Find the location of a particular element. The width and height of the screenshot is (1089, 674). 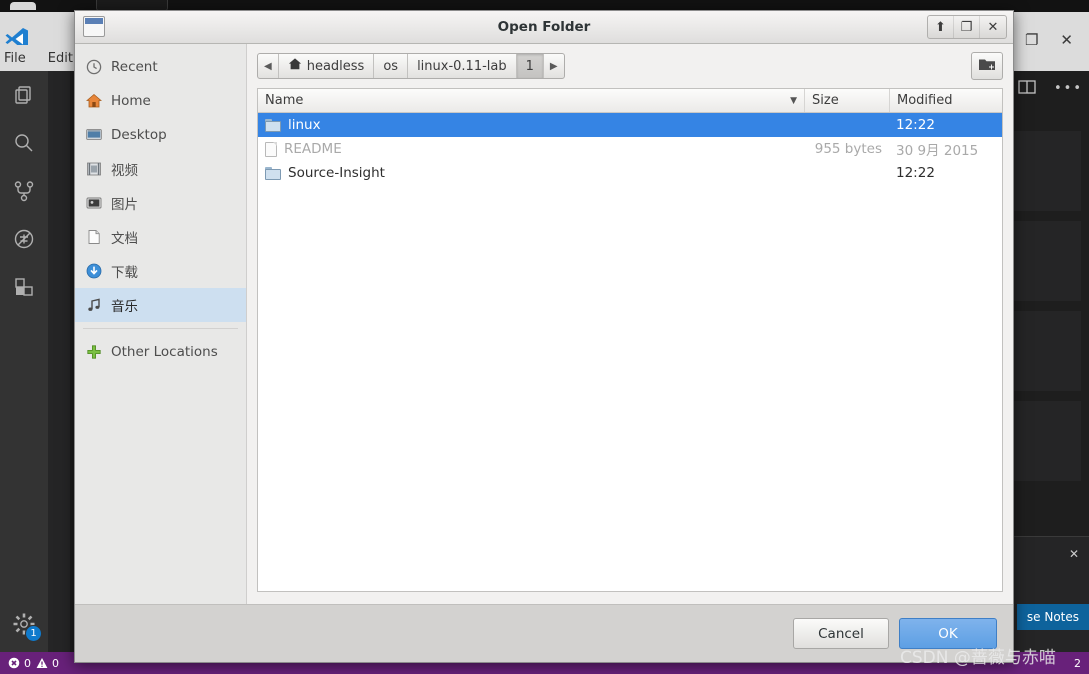

breadcrumb-item-headless: headless is located at coordinates (327, 66).